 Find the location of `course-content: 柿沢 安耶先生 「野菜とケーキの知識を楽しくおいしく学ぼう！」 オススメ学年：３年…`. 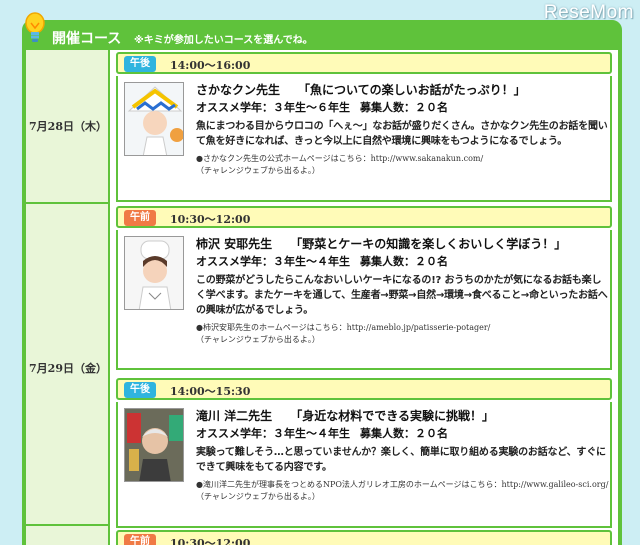

course-content: 柿沢 安耶先生 「野菜とケーキの知識を楽しくおいしく学ぼう！」 オススメ学年：３年… is located at coordinates (402, 291).